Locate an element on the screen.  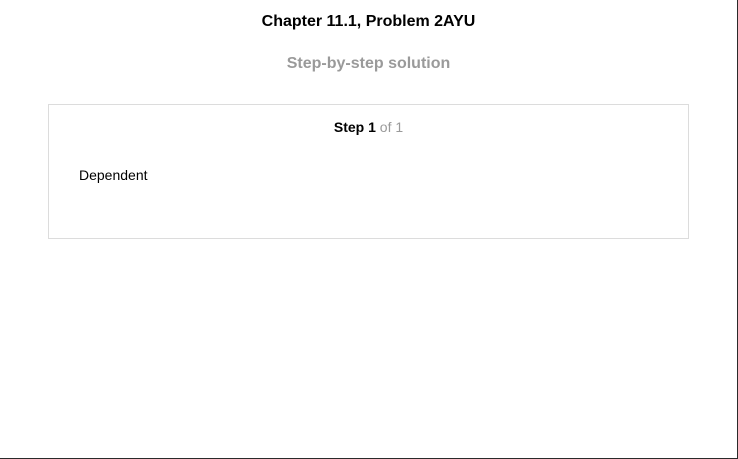
step-content: Dependent is located at coordinates (113, 175).